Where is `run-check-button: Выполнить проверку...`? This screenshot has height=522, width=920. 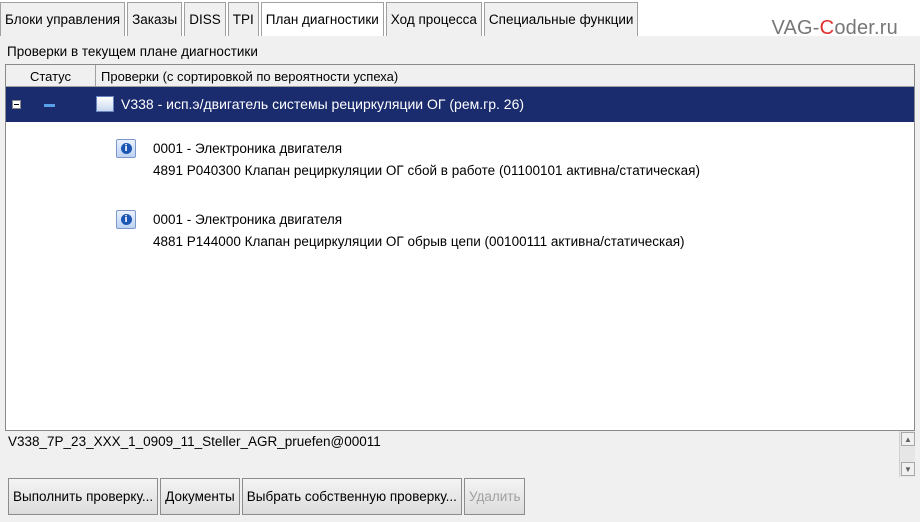
run-check-button: Выполнить проверку... is located at coordinates (83, 496).